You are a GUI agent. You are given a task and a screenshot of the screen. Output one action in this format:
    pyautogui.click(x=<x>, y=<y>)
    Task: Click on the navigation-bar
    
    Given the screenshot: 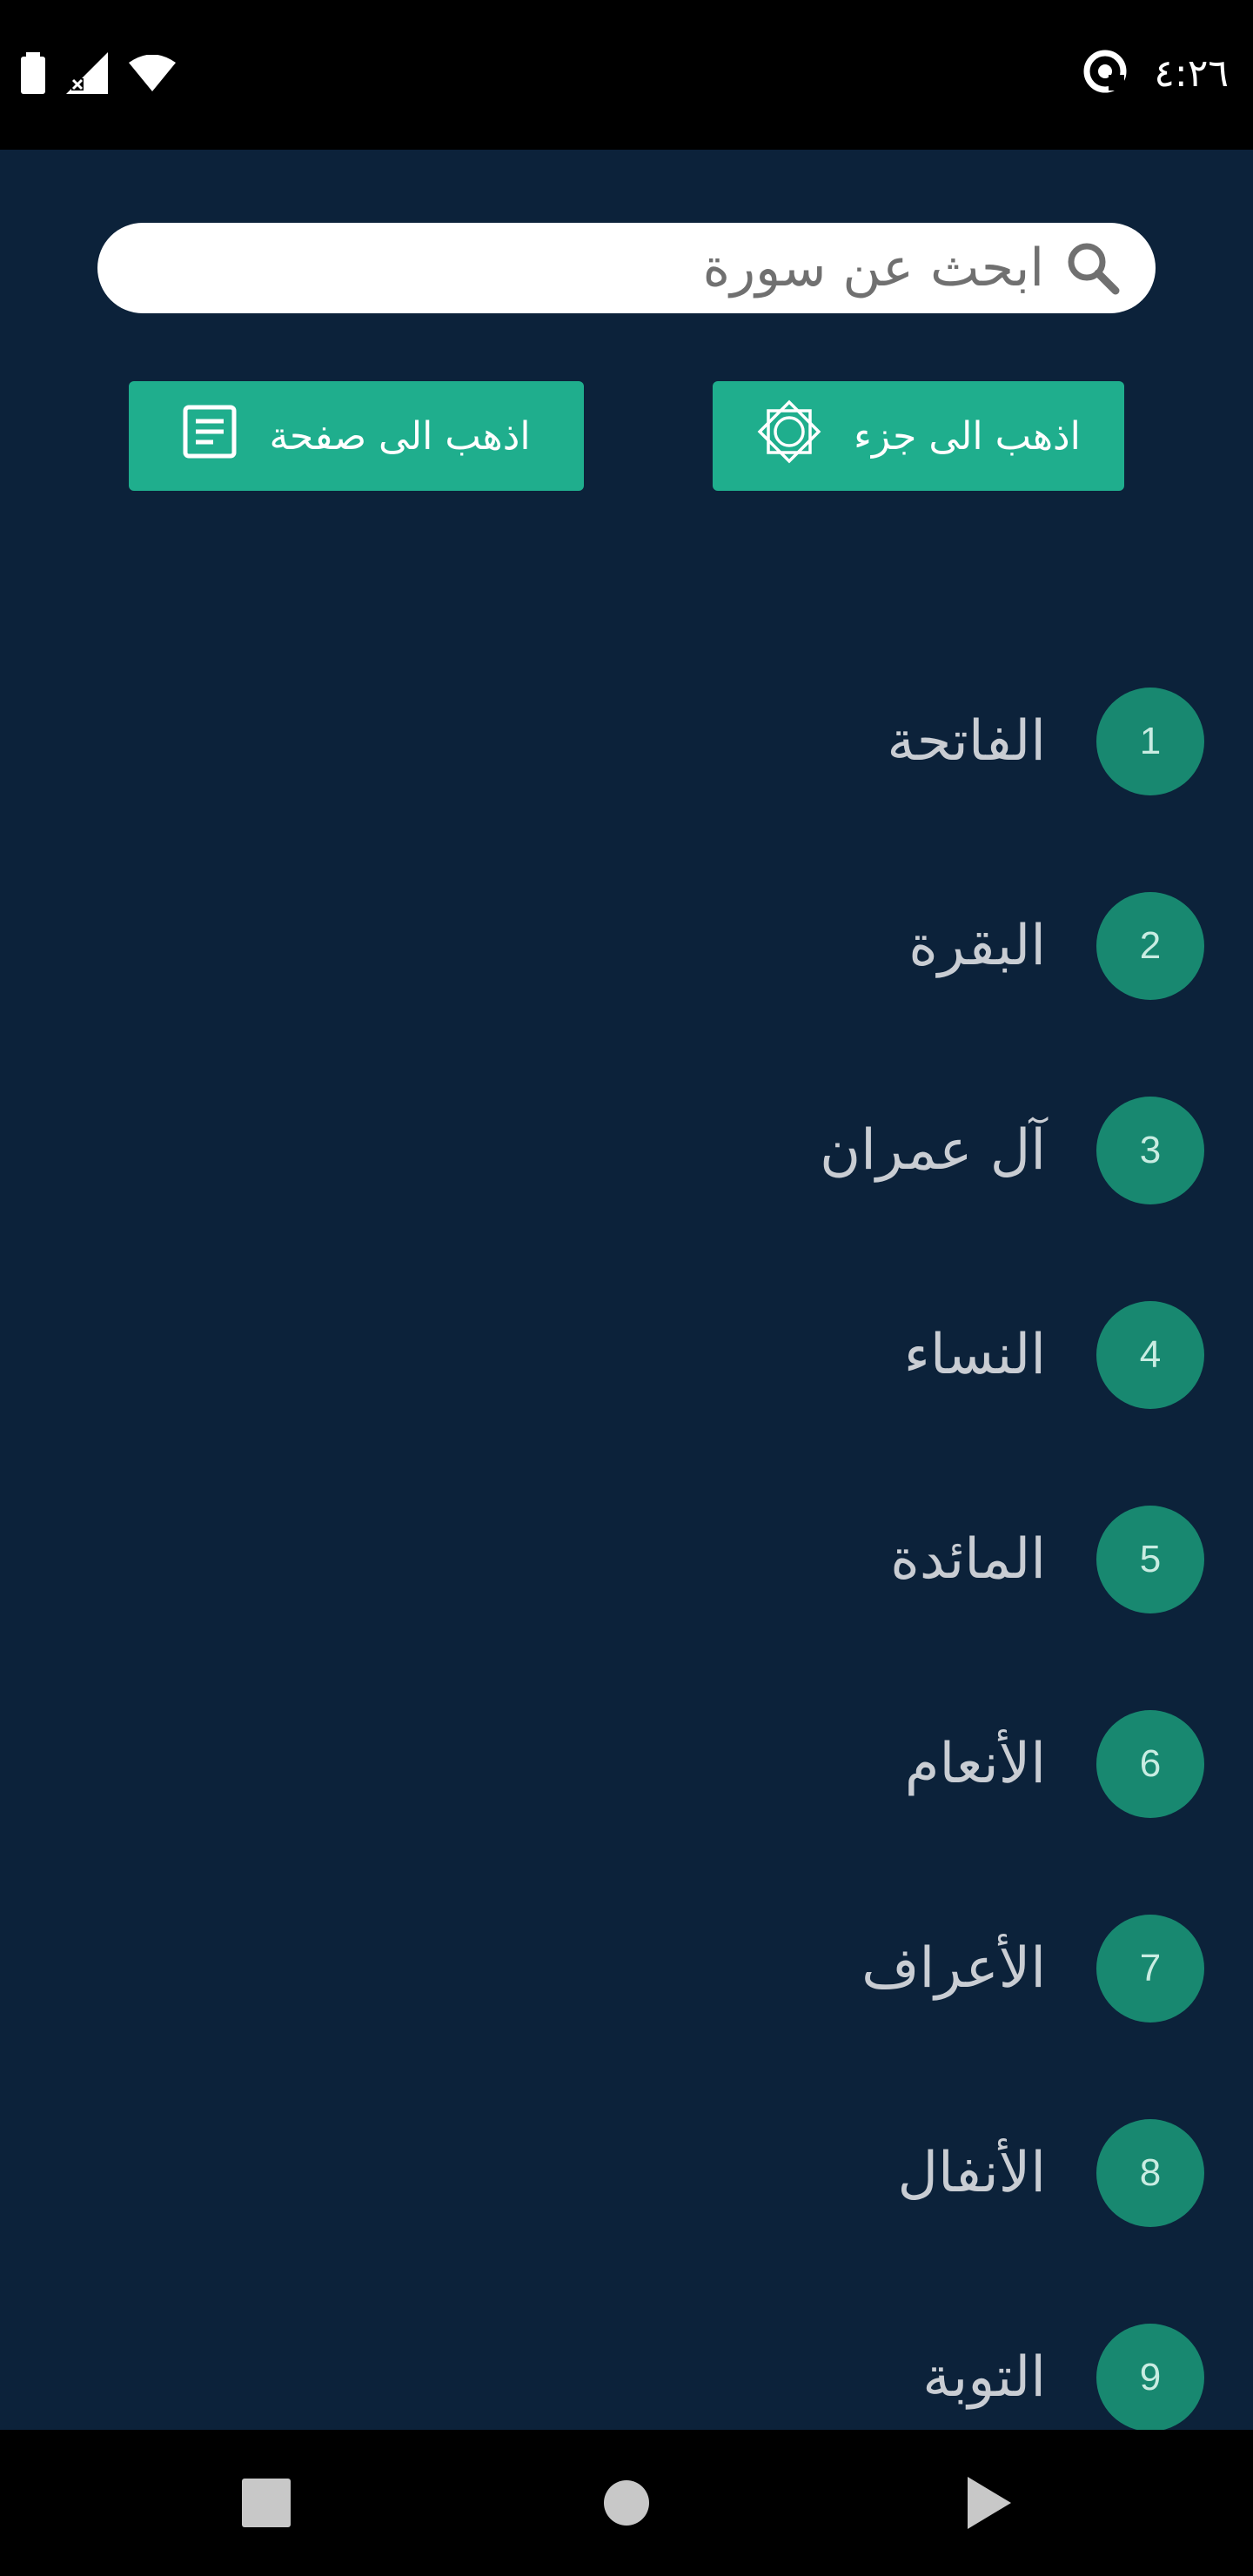 What is the action you would take?
    pyautogui.click(x=626, y=2503)
    